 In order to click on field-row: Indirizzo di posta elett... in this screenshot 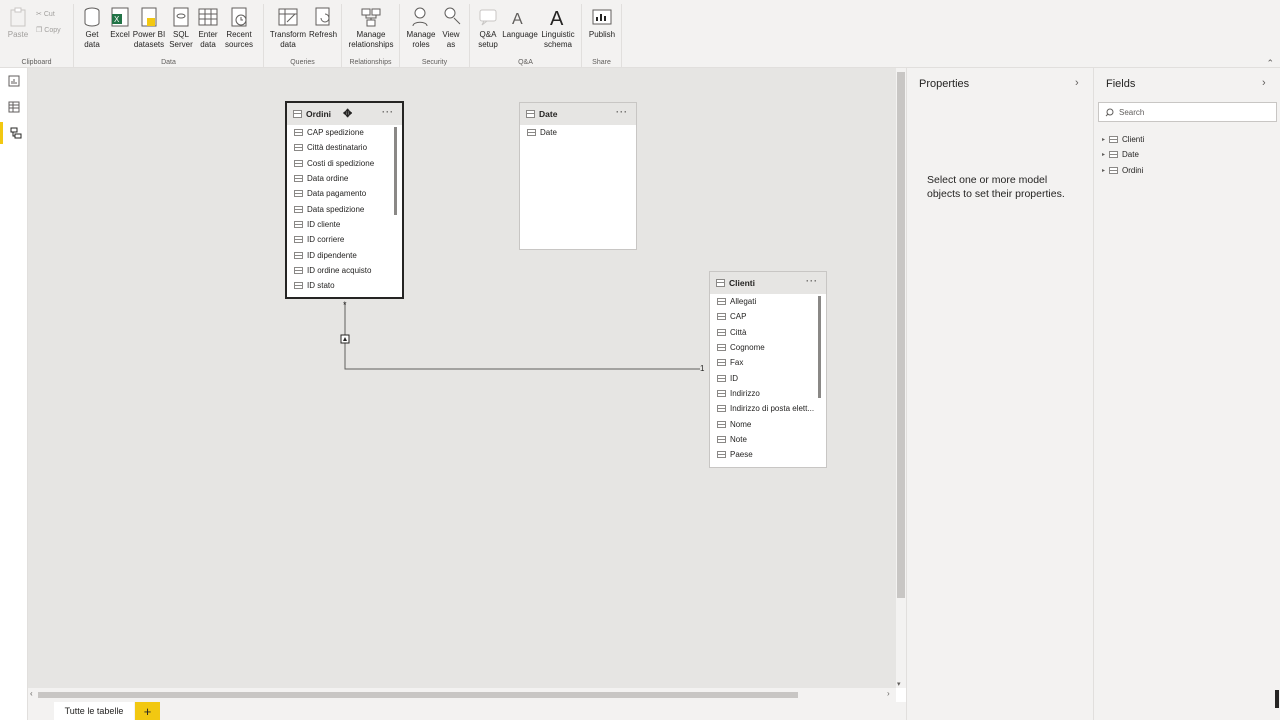, I will do `click(768, 408)`.